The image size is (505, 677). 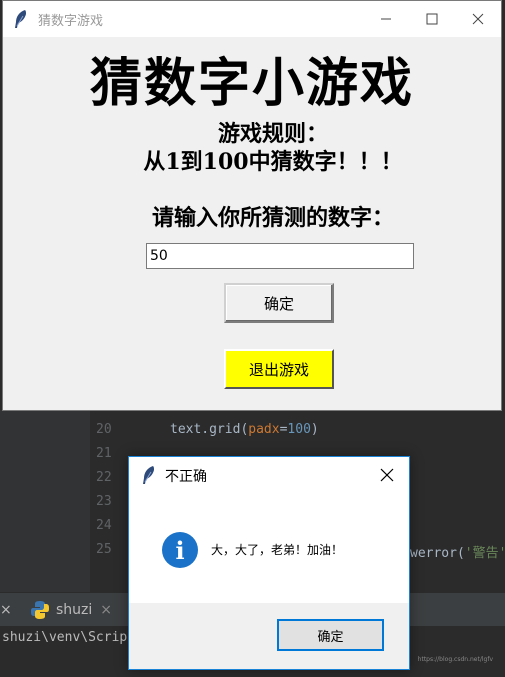 I want to click on line-number: 24, so click(x=104, y=525).